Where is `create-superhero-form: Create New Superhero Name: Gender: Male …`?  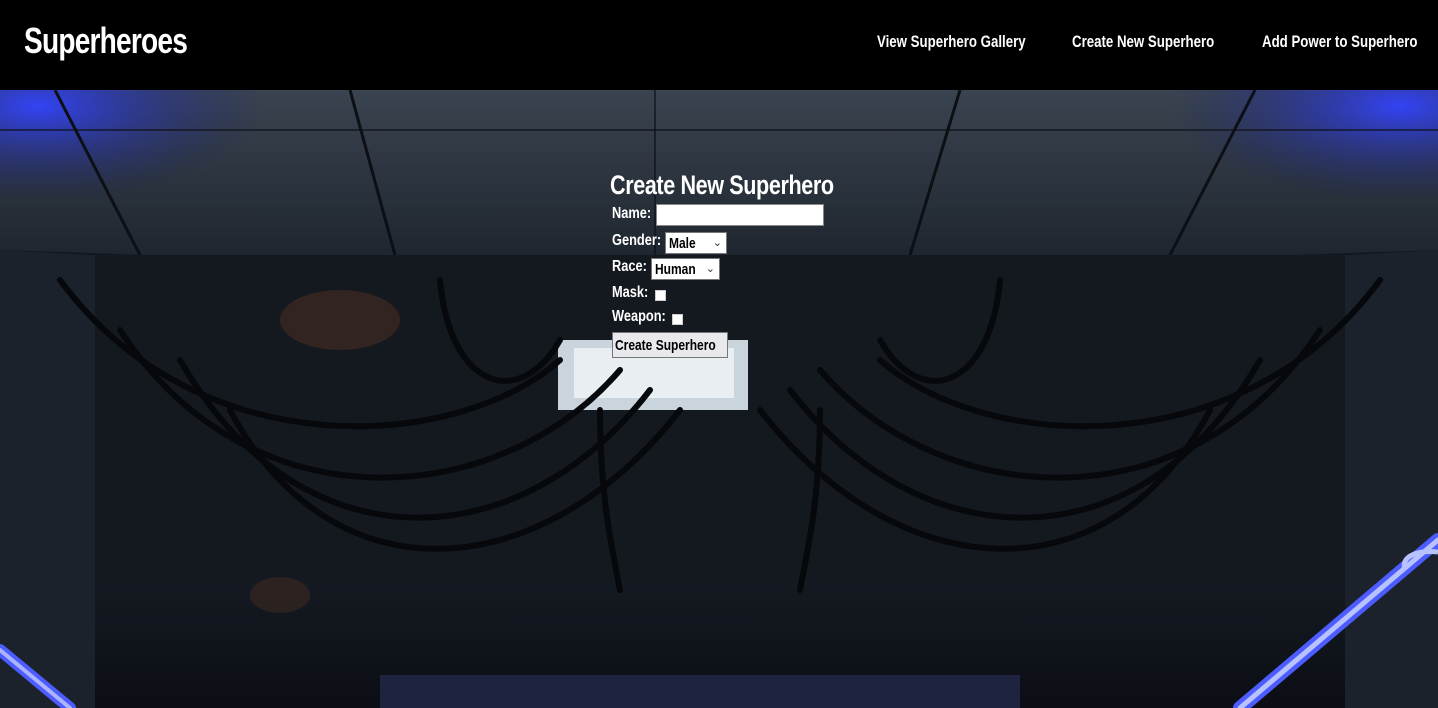
create-superhero-form: Create New Superhero Name: Gender: Male … is located at coordinates (730, 264).